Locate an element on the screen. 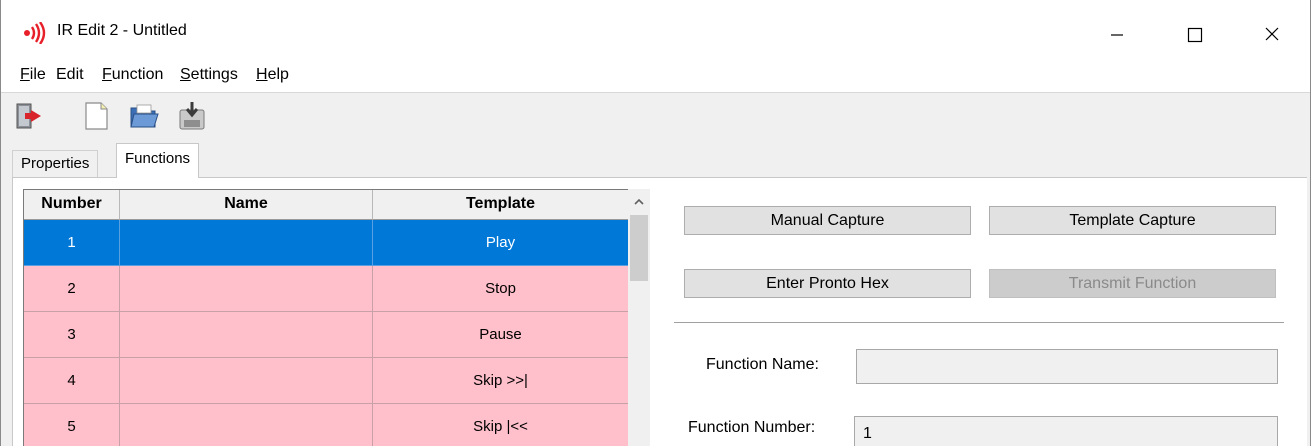 The height and width of the screenshot is (446, 1311). window-title: IR Edit 2 - Untitled is located at coordinates (122, 30).